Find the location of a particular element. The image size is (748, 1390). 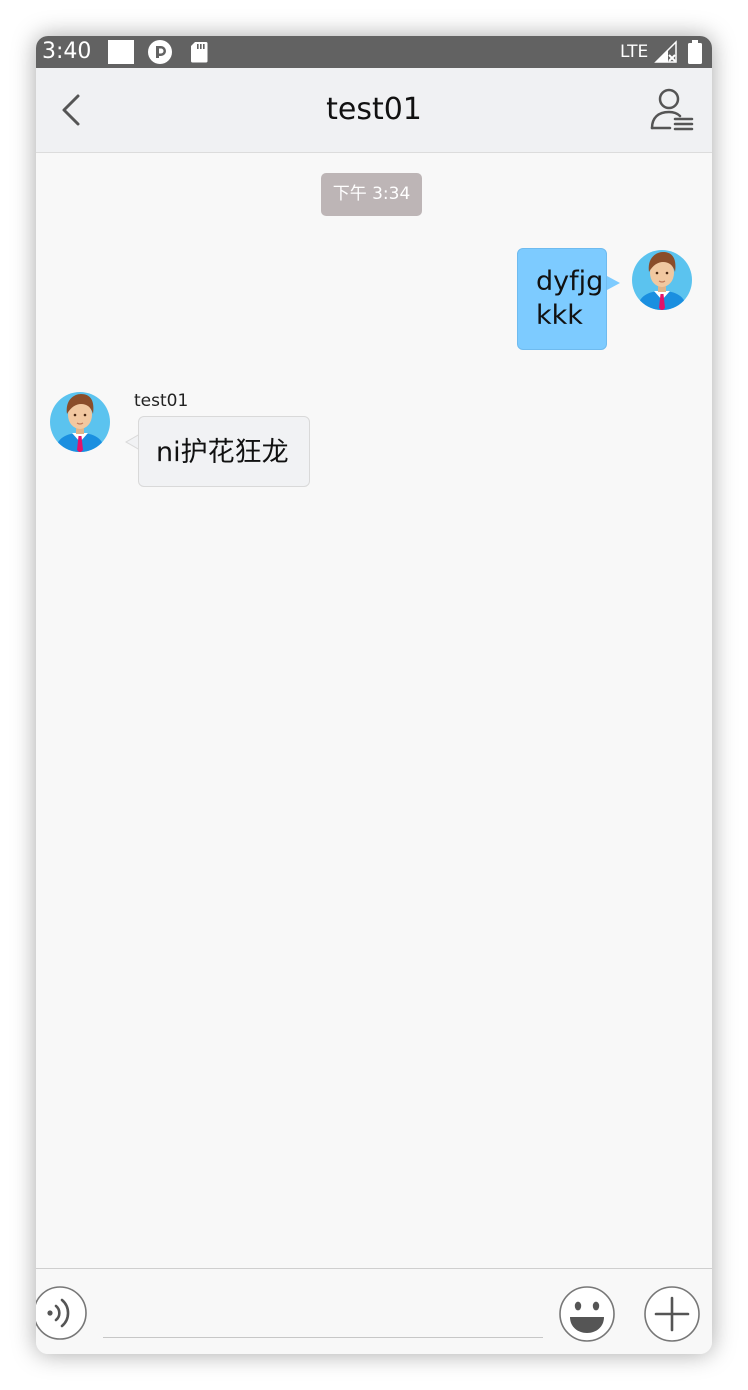

network-label: LTE is located at coordinates (634, 52).